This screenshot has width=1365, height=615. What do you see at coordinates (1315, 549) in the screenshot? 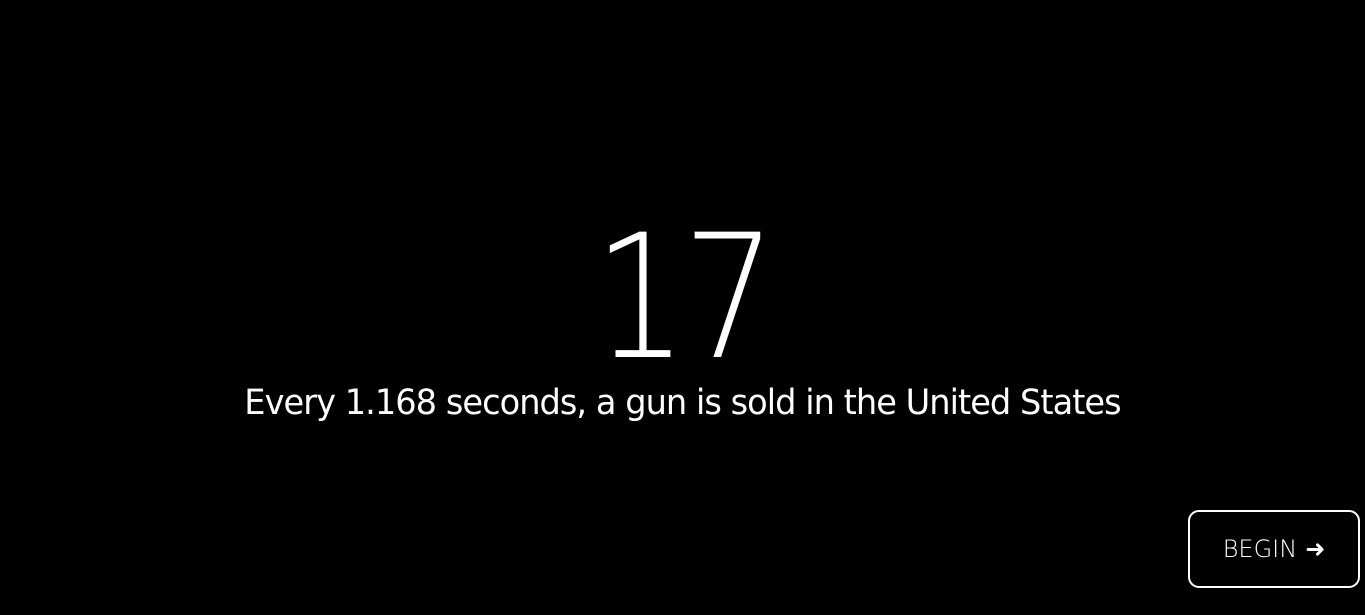
I see `arrow-right-icon: ➜` at bounding box center [1315, 549].